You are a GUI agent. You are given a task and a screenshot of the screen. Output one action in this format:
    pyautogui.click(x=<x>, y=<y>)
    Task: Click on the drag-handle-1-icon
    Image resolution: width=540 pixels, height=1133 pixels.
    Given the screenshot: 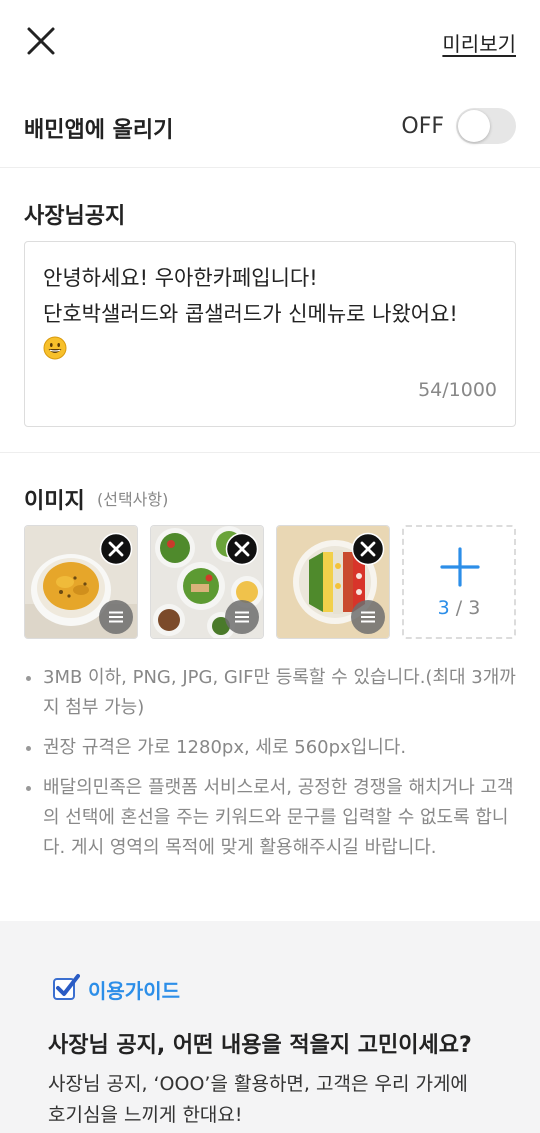 What is the action you would take?
    pyautogui.click(x=116, y=617)
    